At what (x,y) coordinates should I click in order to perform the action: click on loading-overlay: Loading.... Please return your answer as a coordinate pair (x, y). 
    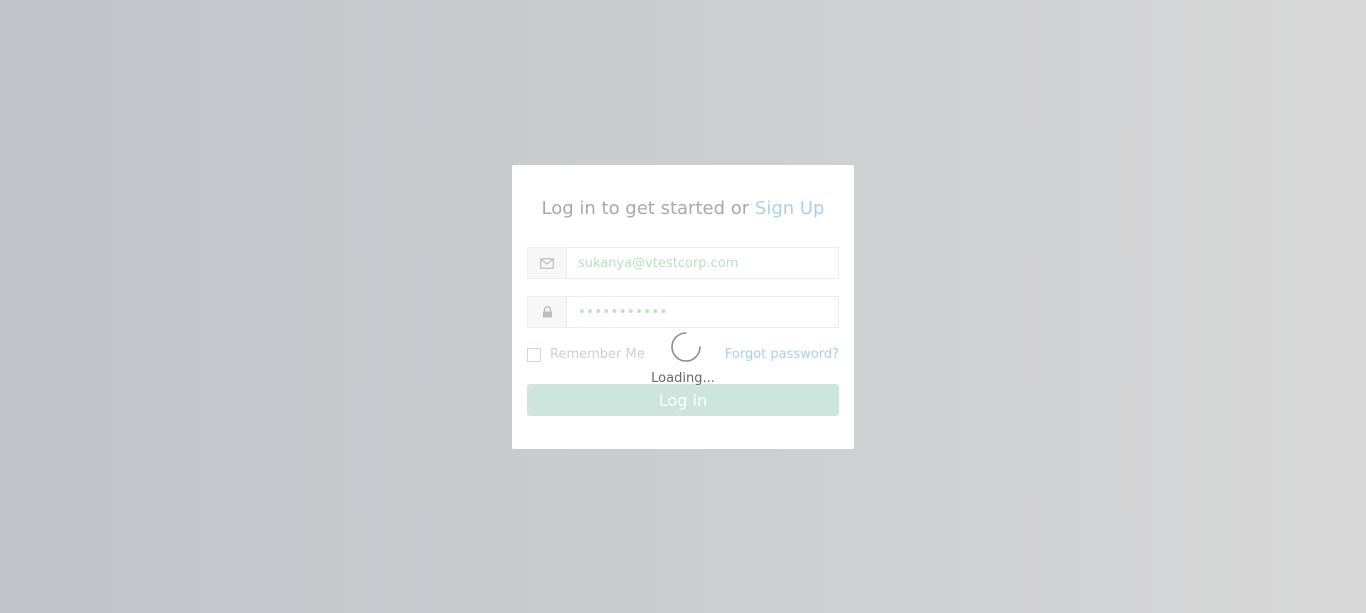
    Looking at the image, I should click on (683, 359).